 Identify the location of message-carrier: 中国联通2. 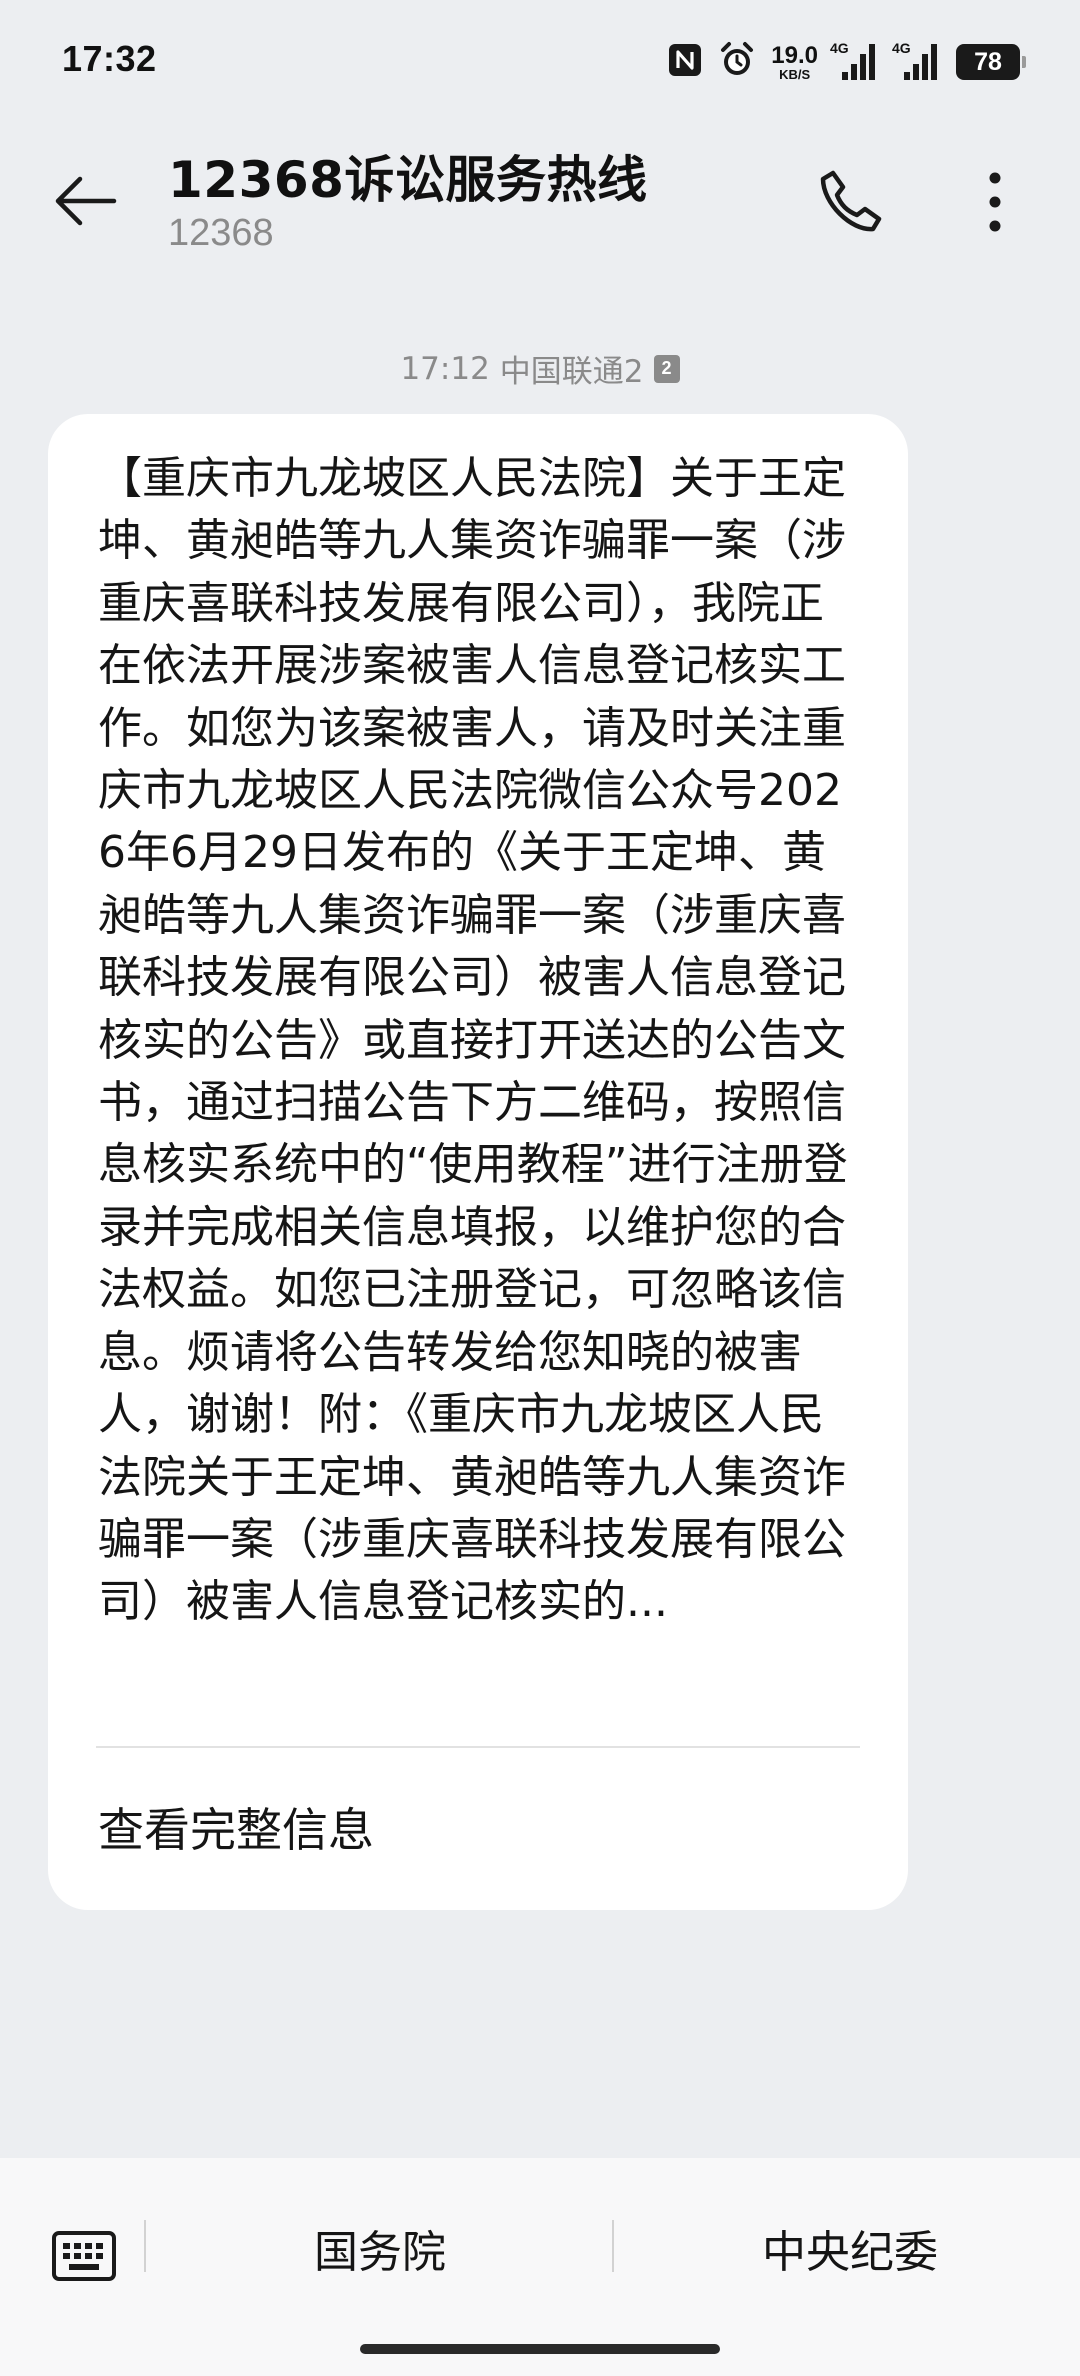
(571, 372).